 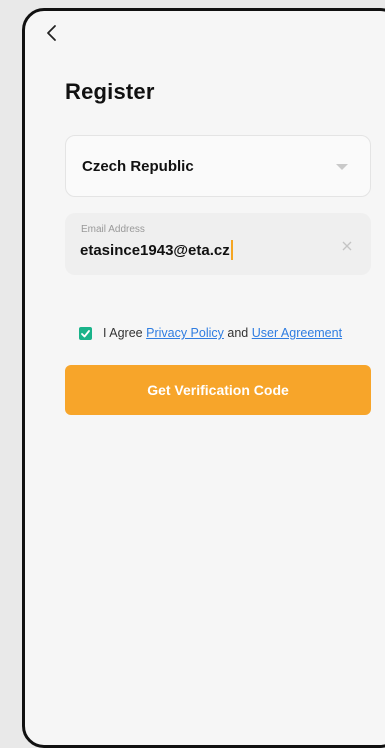 I want to click on agree-checkbox, so click(x=85, y=333).